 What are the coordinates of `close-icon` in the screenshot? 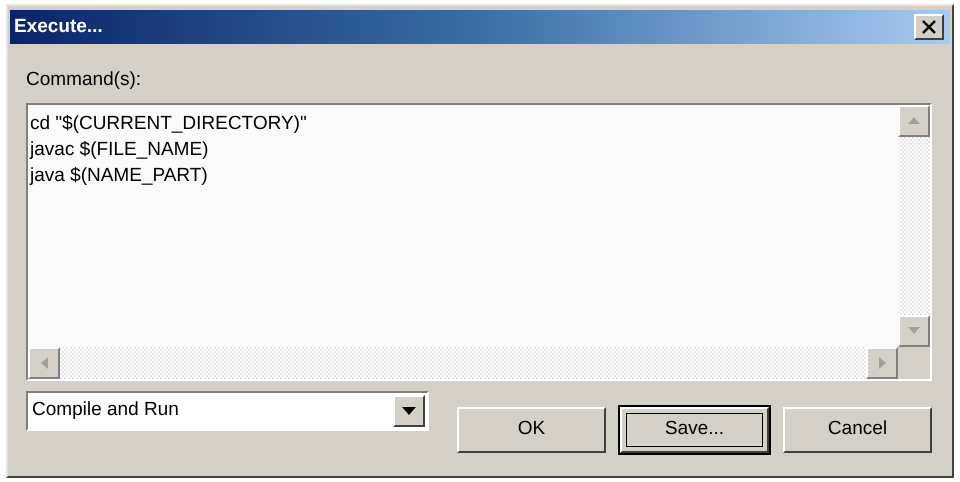 It's located at (929, 27).